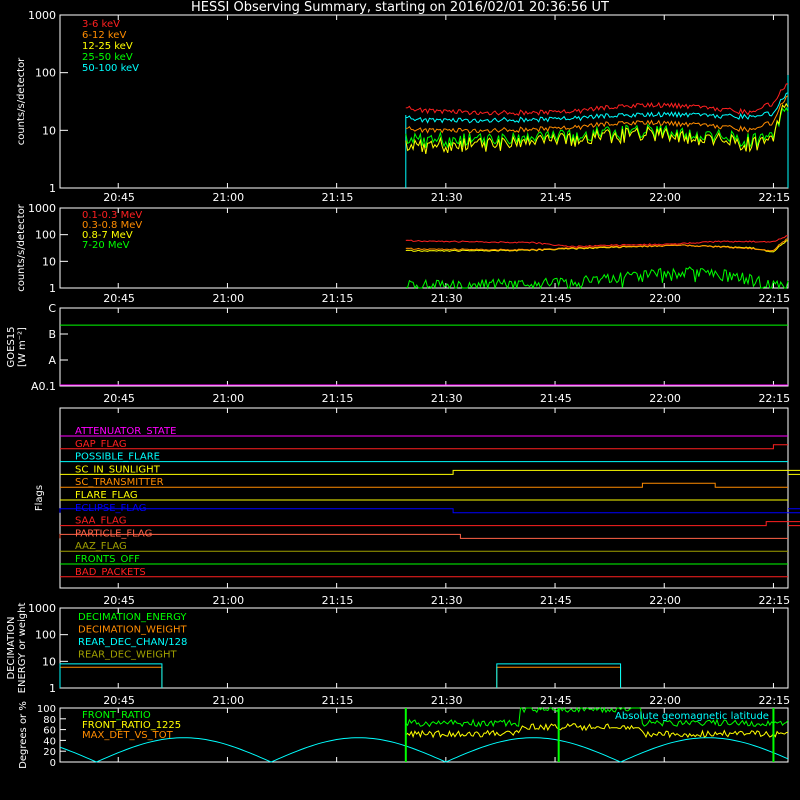 This screenshot has width=800, height=800. What do you see at coordinates (228, 197) in the screenshot?
I see `x-tick-label-p1: 21:00` at bounding box center [228, 197].